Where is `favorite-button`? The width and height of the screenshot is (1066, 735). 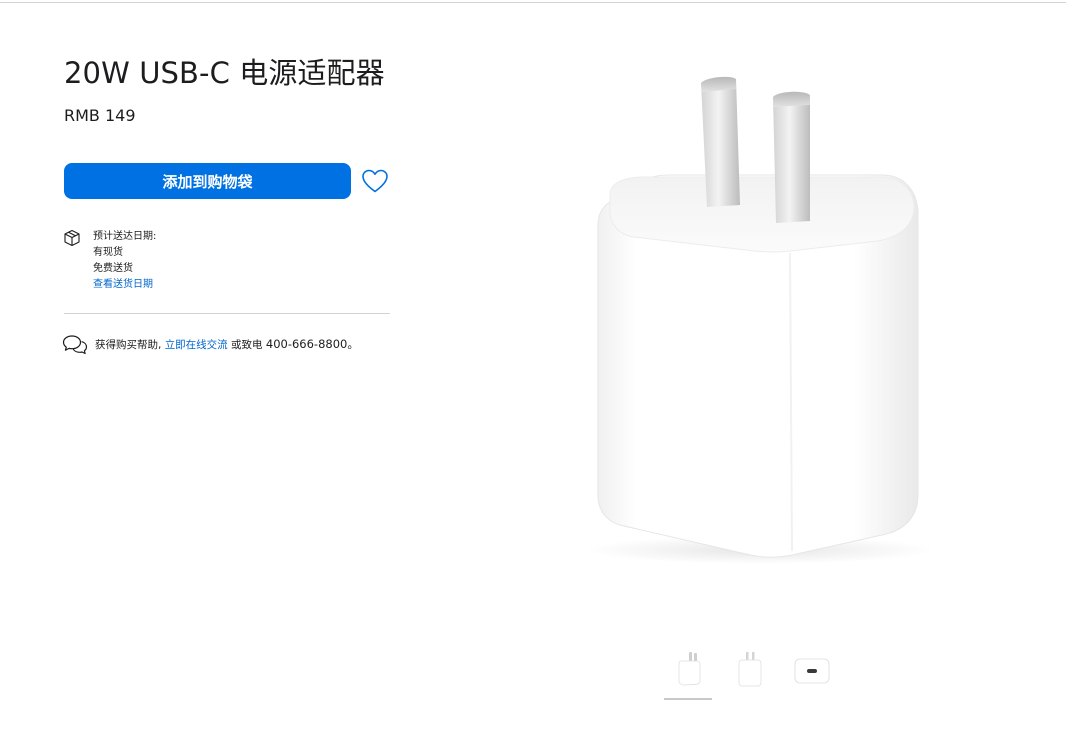 favorite-button is located at coordinates (375, 181).